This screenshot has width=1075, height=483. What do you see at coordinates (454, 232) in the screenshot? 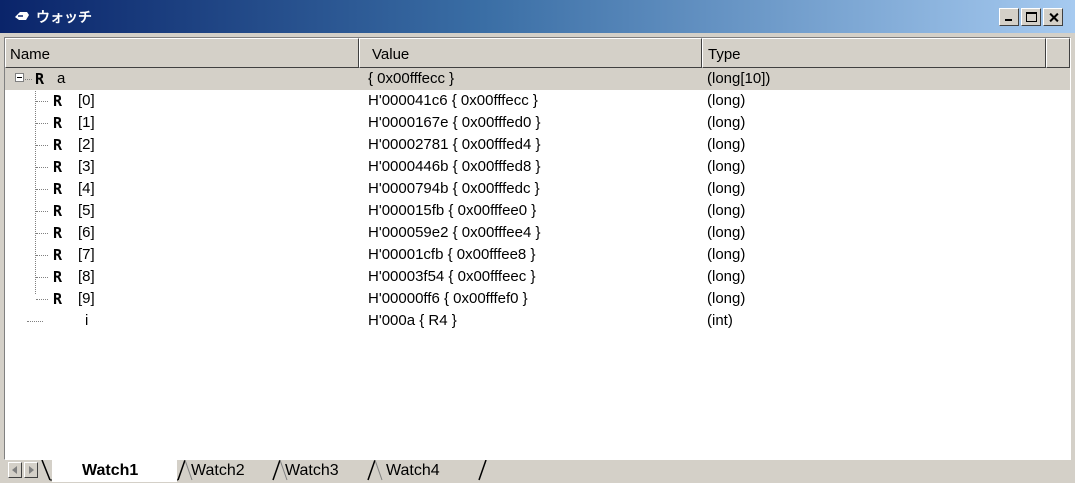
I see `row-value: H'000059e2 { 0x00fffee4 }` at bounding box center [454, 232].